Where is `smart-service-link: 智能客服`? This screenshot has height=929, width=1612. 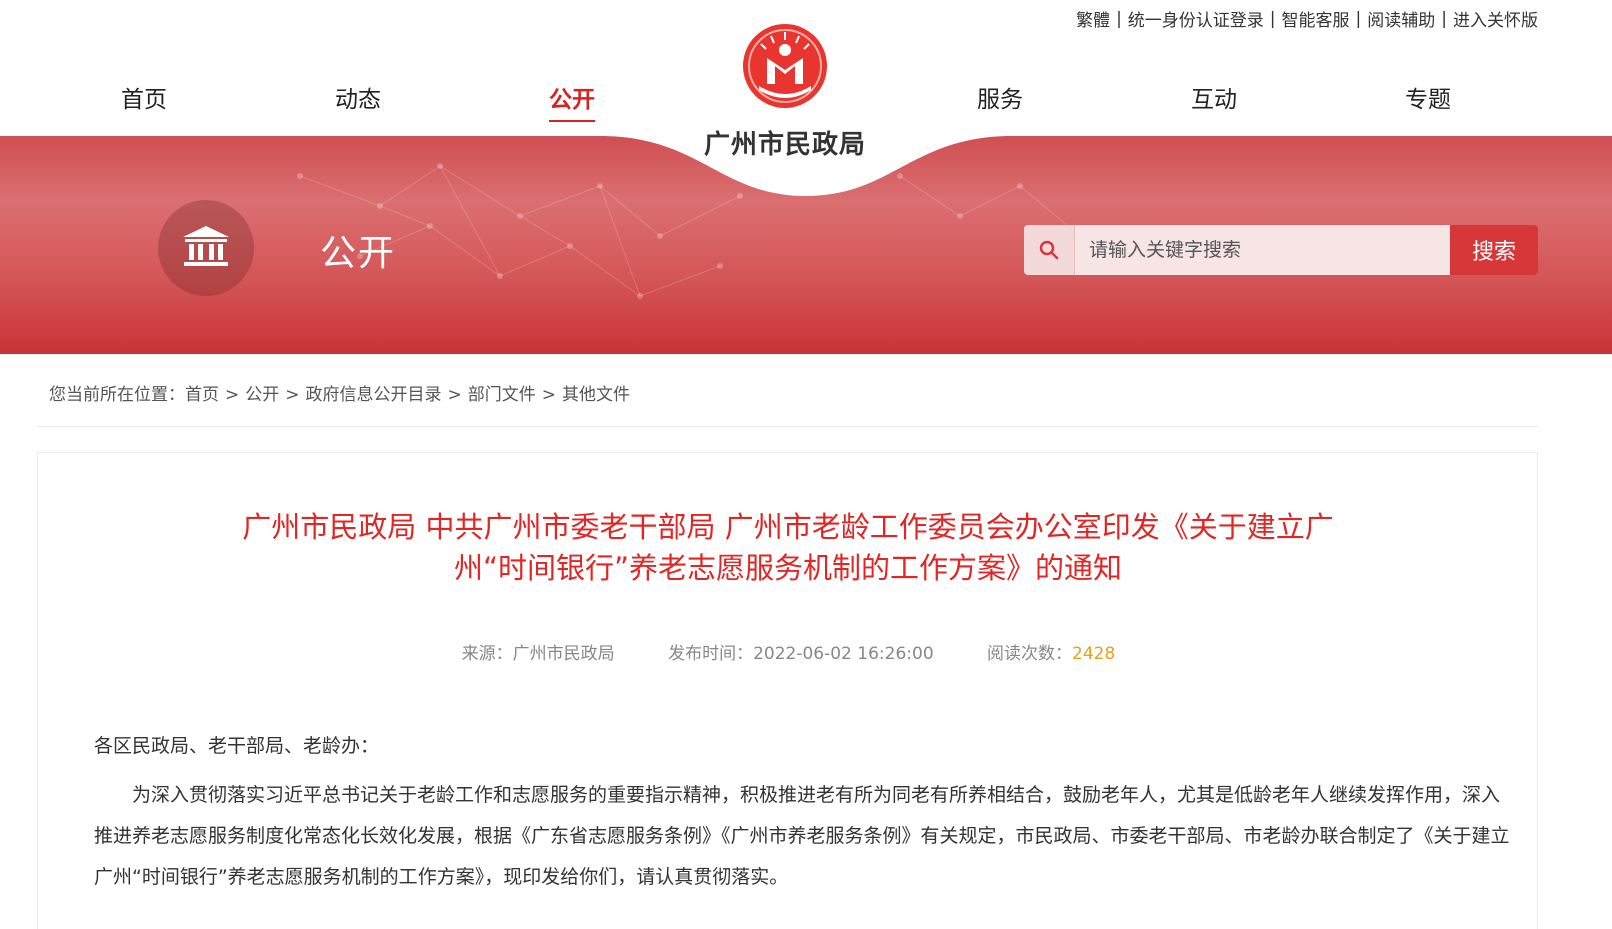
smart-service-link: 智能客服 is located at coordinates (1316, 18).